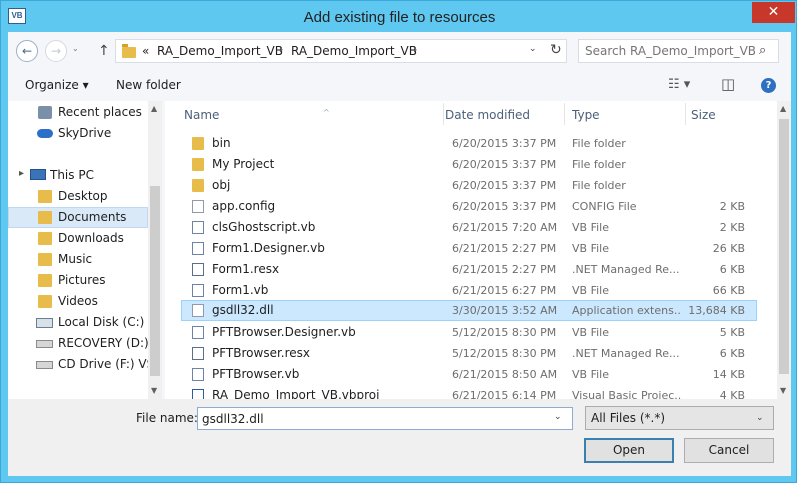 The height and width of the screenshot is (483, 797). Describe the element at coordinates (56, 51) in the screenshot. I see `forward-button: →` at that location.